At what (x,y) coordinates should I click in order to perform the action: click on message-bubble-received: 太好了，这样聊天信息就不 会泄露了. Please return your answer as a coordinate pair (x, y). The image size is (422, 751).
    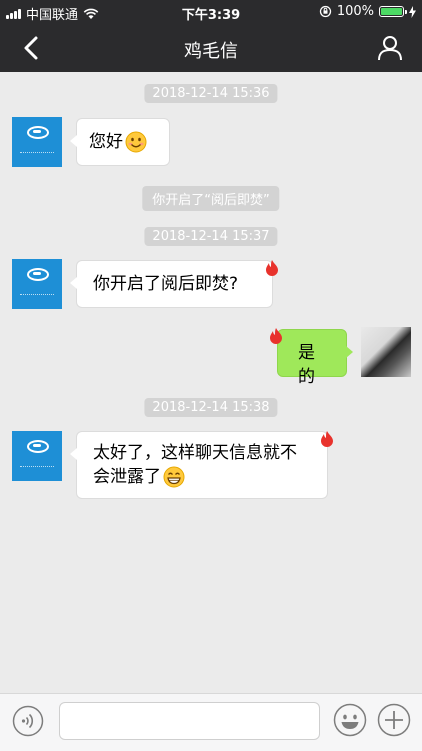
    Looking at the image, I should click on (199, 465).